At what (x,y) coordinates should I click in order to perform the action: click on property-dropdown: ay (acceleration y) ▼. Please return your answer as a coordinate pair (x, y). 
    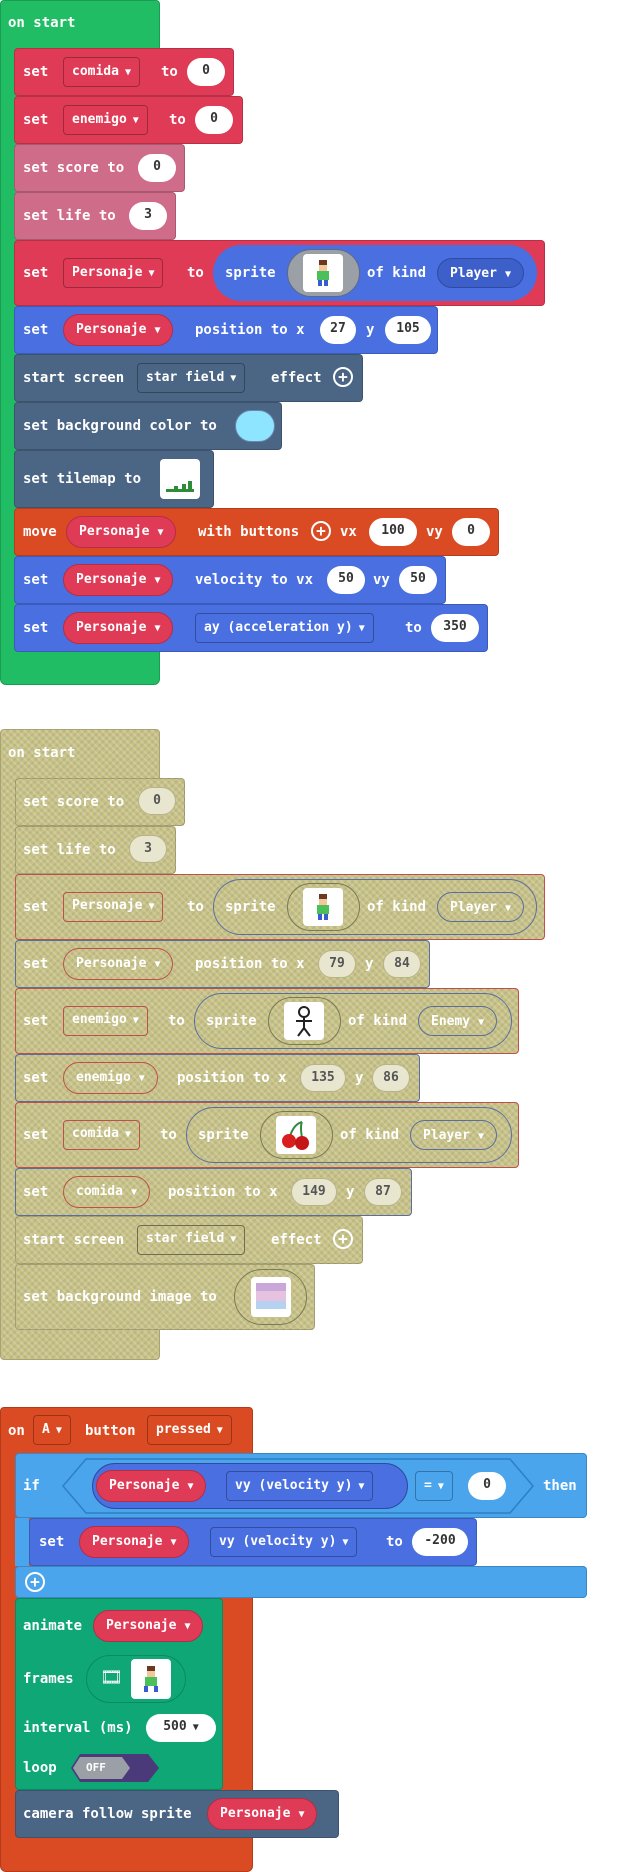
    Looking at the image, I should click on (284, 628).